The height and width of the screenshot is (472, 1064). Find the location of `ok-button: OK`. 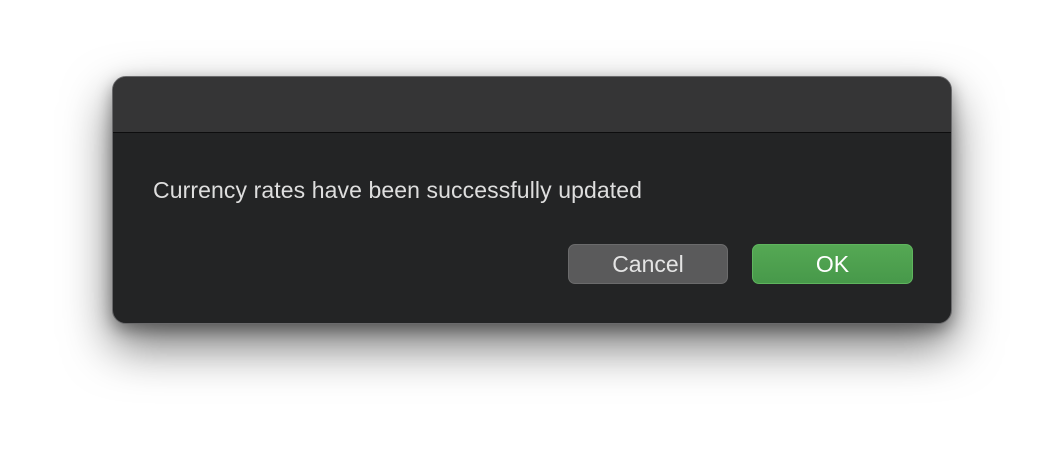

ok-button: OK is located at coordinates (832, 264).